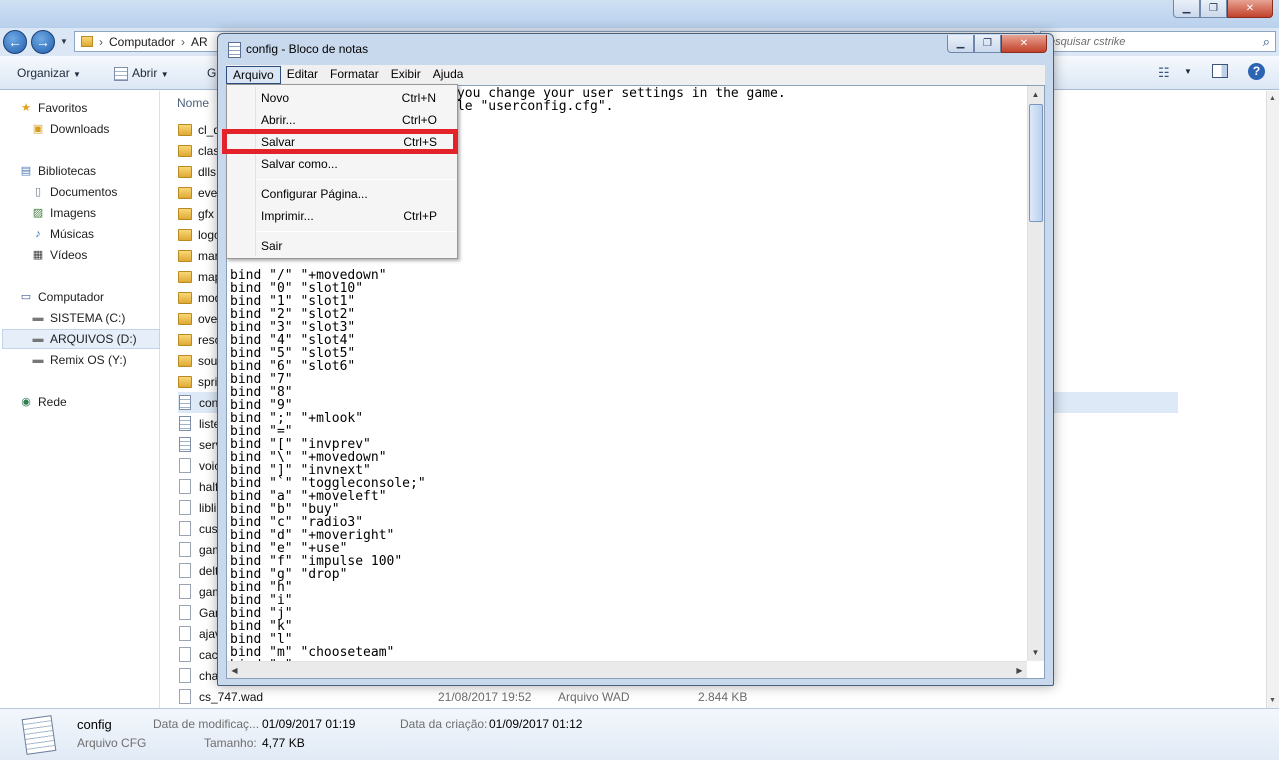  What do you see at coordinates (302, 75) in the screenshot?
I see `menu-editar: Editar` at bounding box center [302, 75].